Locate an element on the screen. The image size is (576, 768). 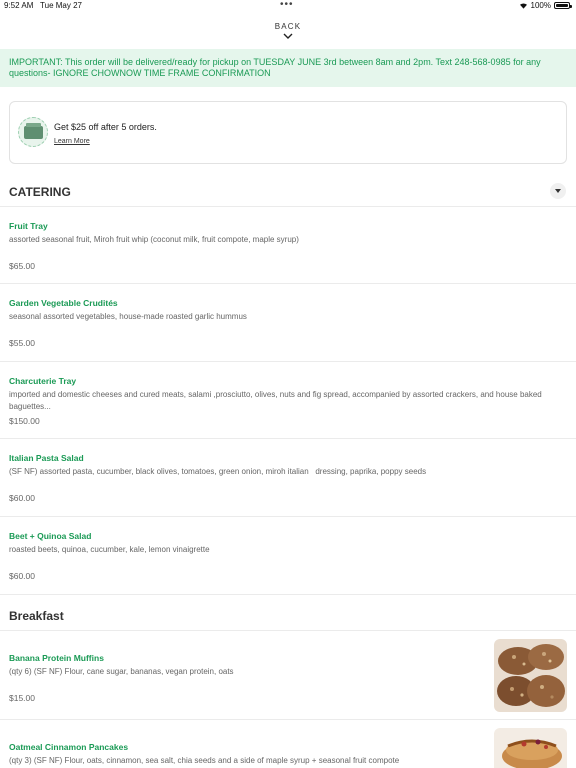
rewards-card: Get $25 off after 5 orders. Learn More is located at coordinates (288, 132).